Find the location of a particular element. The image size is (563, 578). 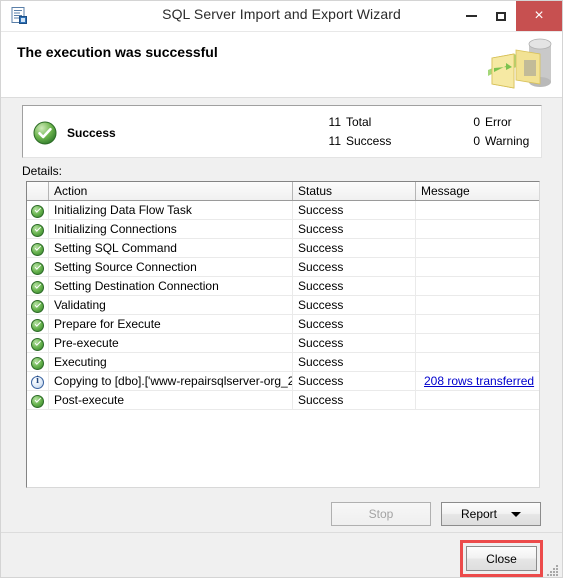

close-icon: × is located at coordinates (539, 15).